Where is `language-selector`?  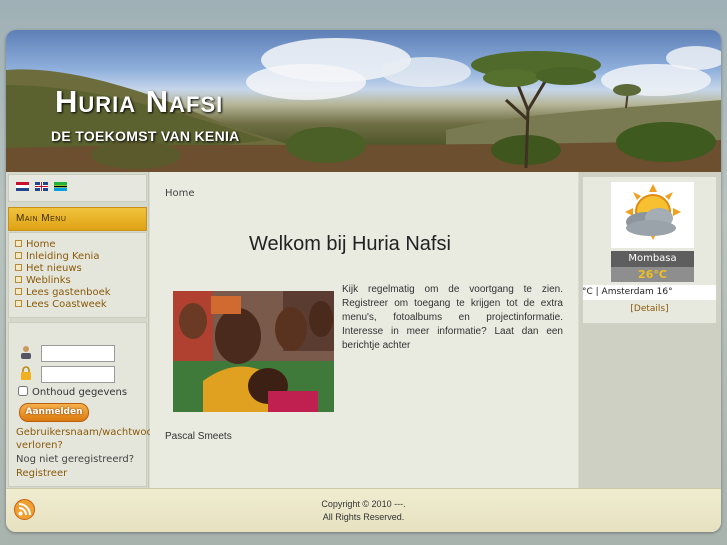
language-selector is located at coordinates (77, 188).